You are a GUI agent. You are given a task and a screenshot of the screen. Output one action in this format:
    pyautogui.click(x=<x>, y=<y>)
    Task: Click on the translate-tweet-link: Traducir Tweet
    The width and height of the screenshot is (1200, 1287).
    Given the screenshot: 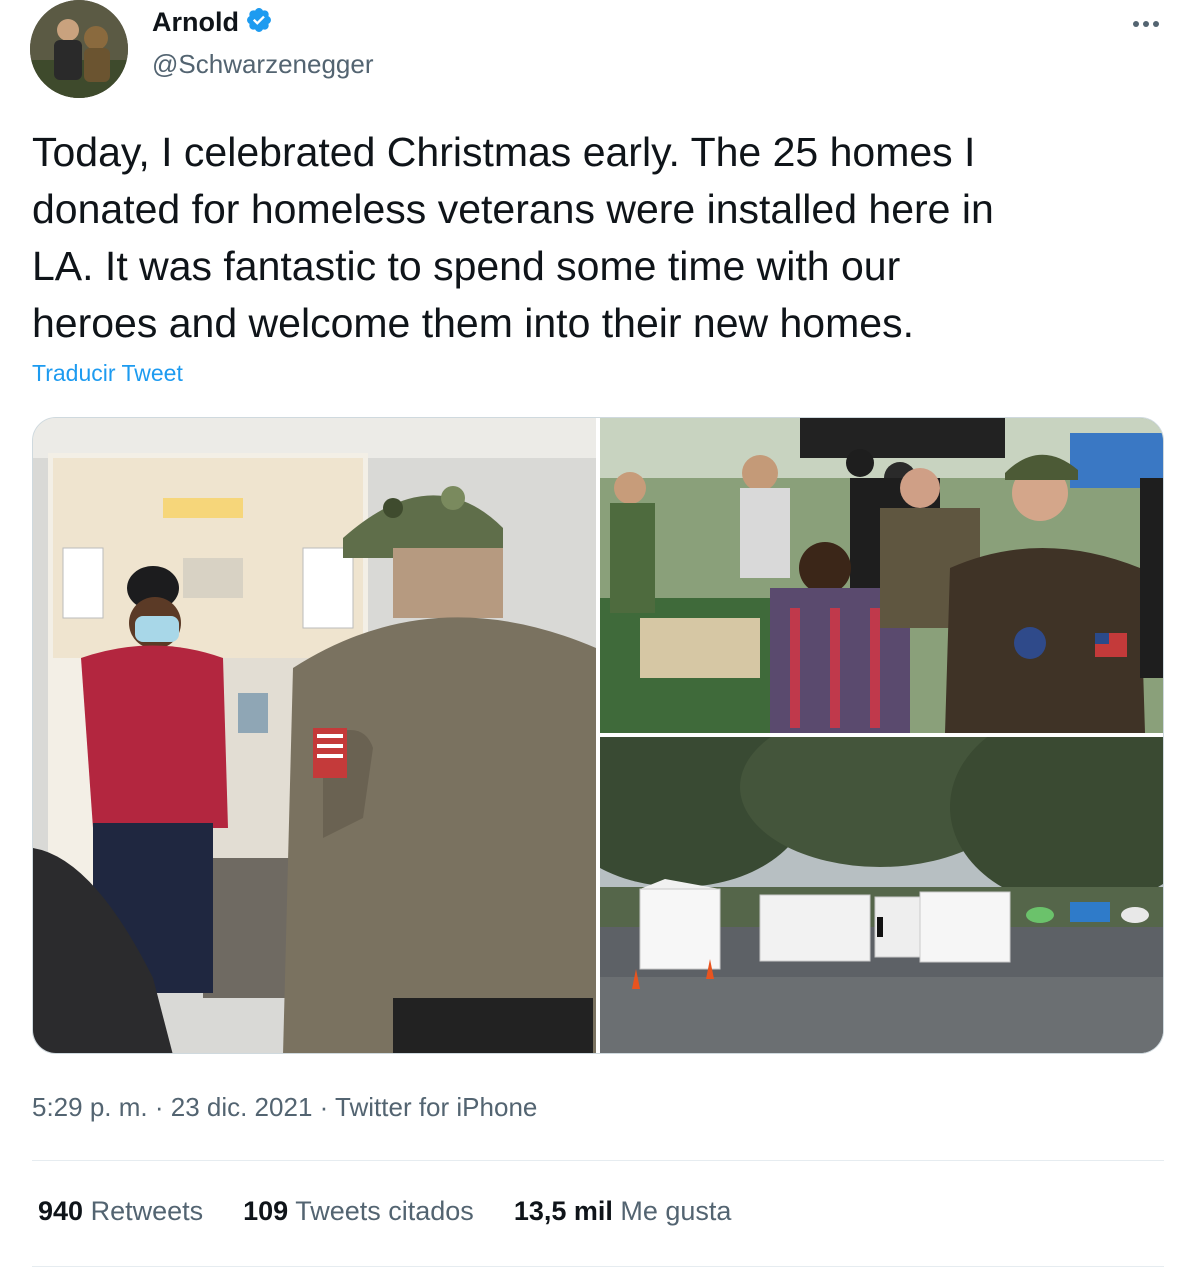 What is the action you would take?
    pyautogui.click(x=107, y=373)
    